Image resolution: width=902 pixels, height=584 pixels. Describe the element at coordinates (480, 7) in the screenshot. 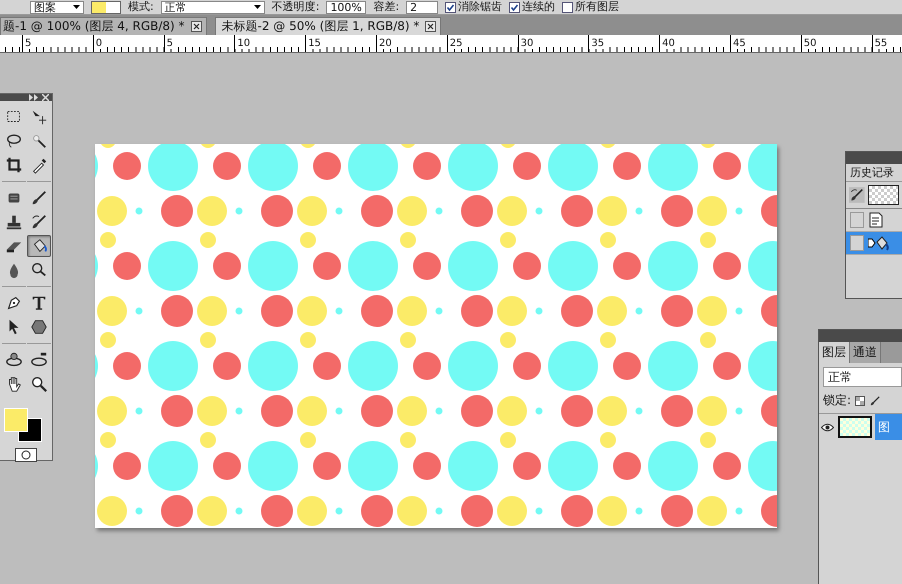

I see `checkbox-label: 消除锯齿` at that location.